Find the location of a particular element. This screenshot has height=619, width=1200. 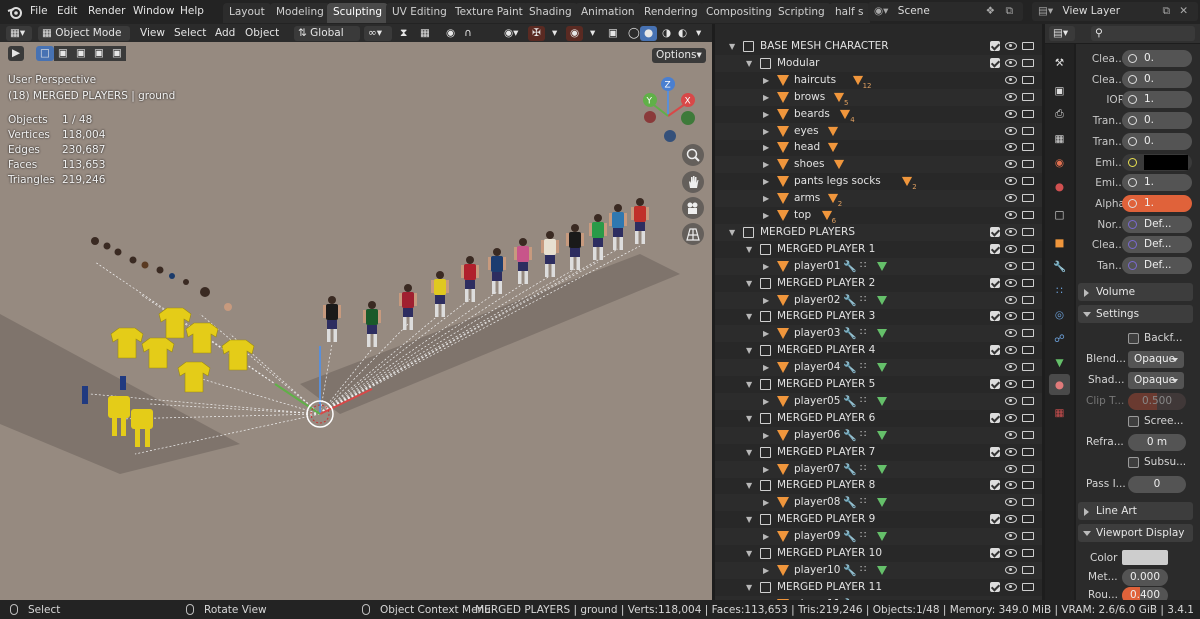

pin-icon: ❖ is located at coordinates (990, 11).